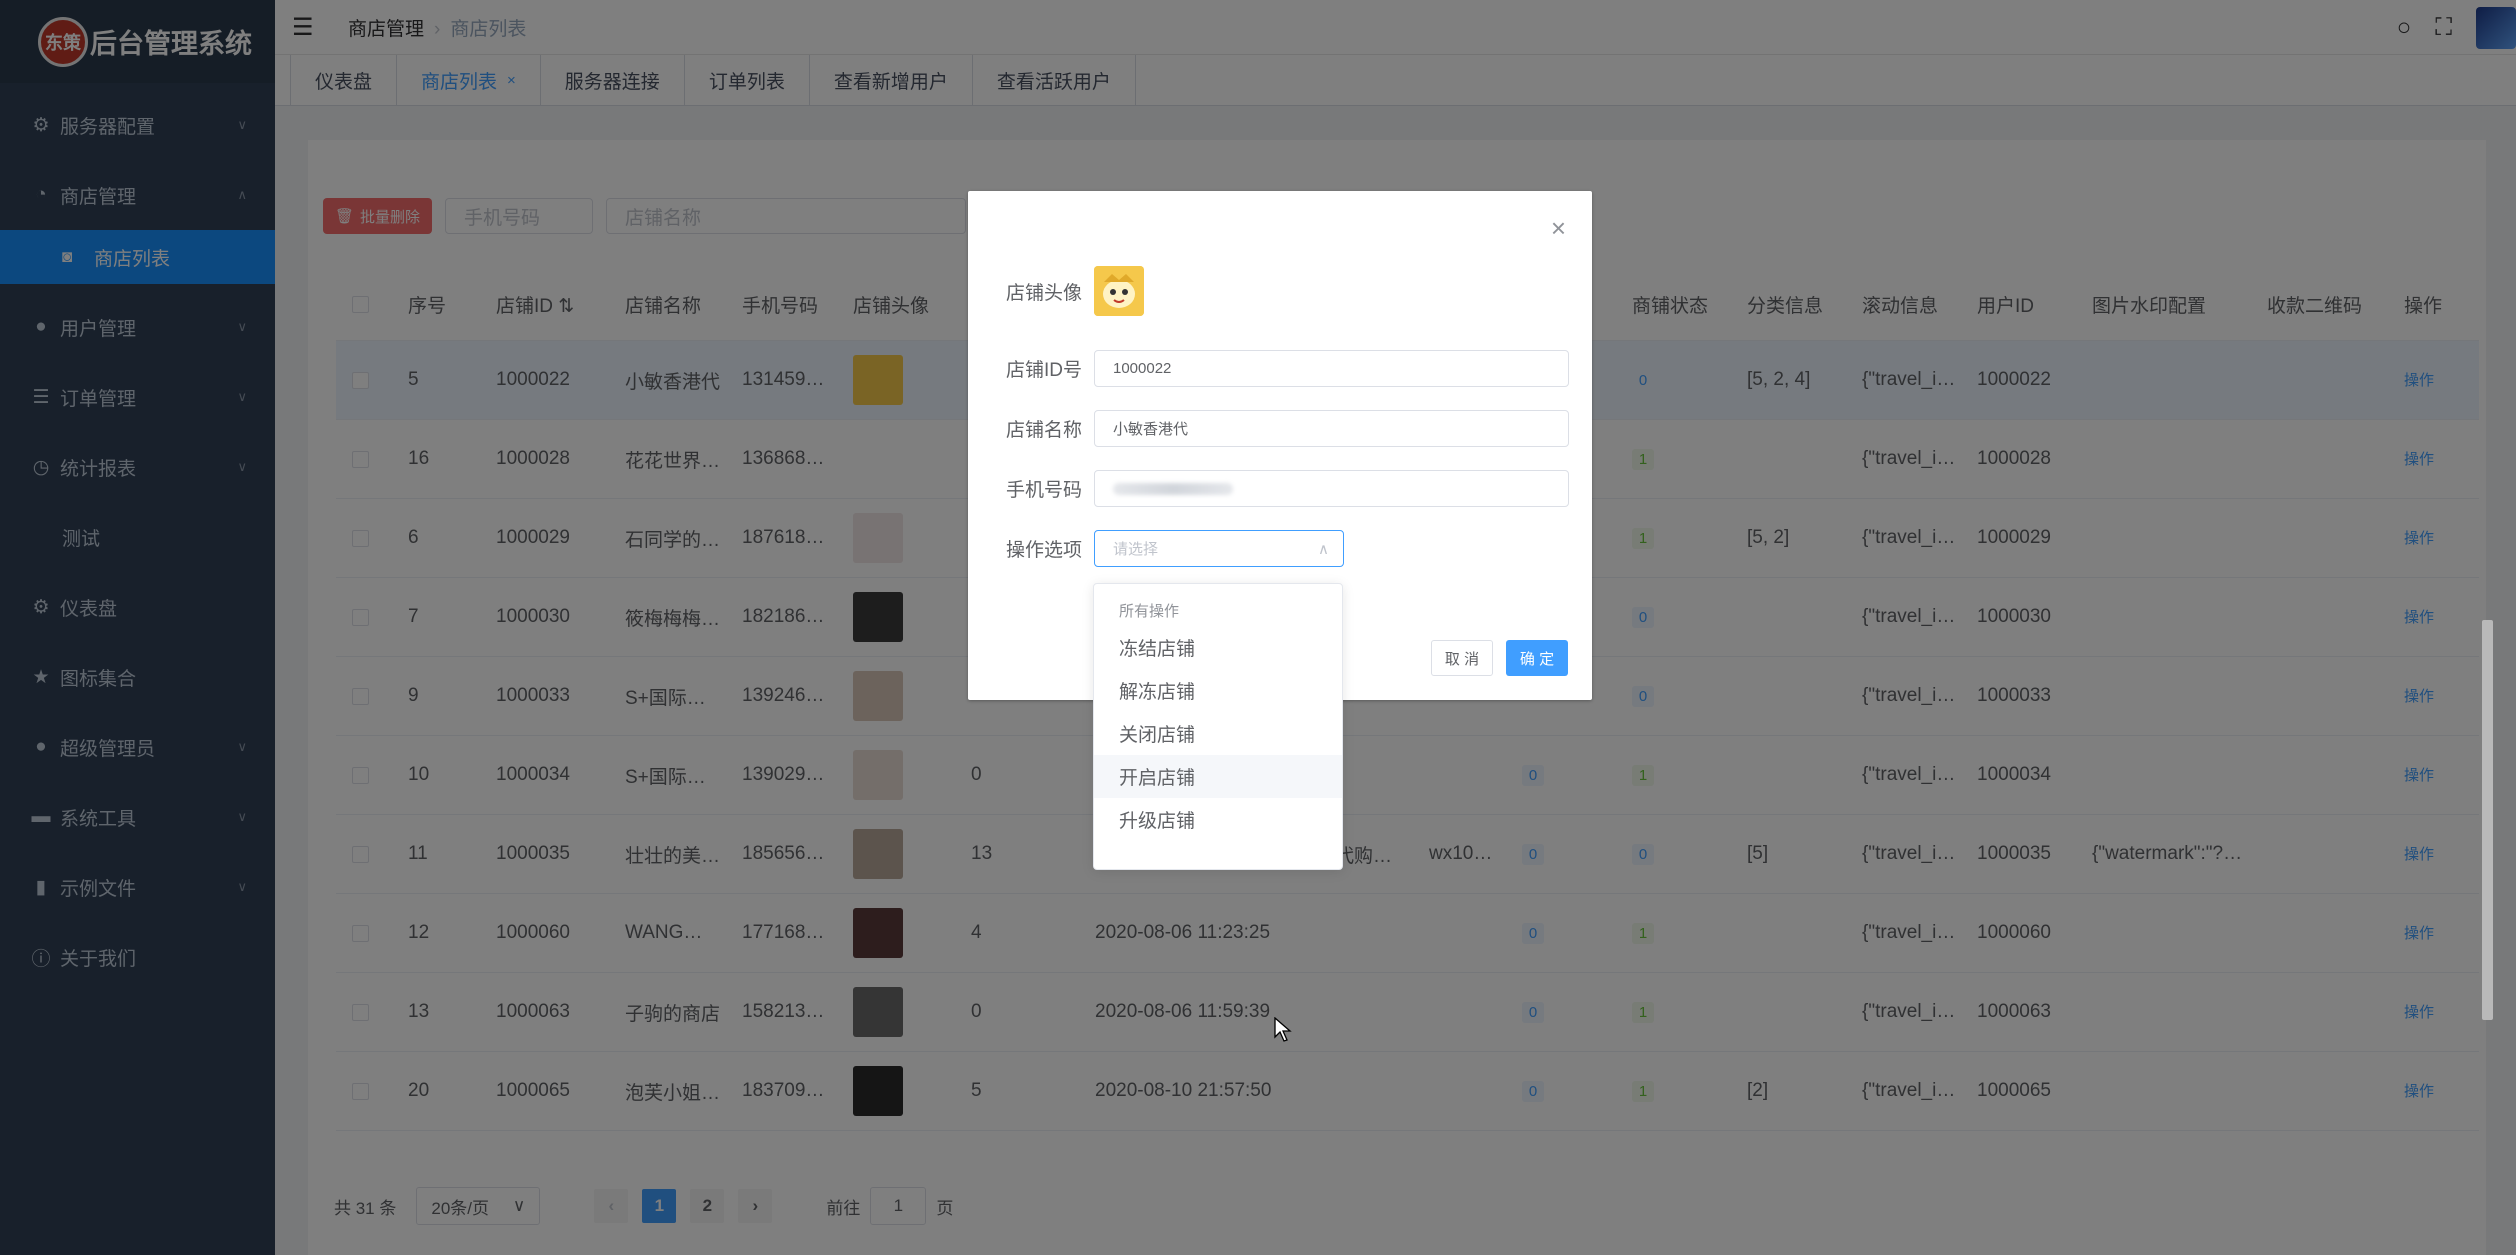  Describe the element at coordinates (1218, 690) in the screenshot. I see `option-unfreeze-shop: 解冻店铺` at that location.